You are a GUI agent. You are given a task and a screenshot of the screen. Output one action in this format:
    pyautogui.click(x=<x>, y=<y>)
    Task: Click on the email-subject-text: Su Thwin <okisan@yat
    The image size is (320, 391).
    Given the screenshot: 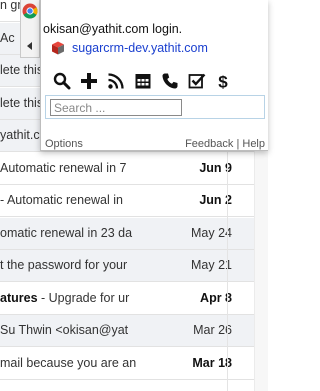 What is the action you would take?
    pyautogui.click(x=64, y=330)
    